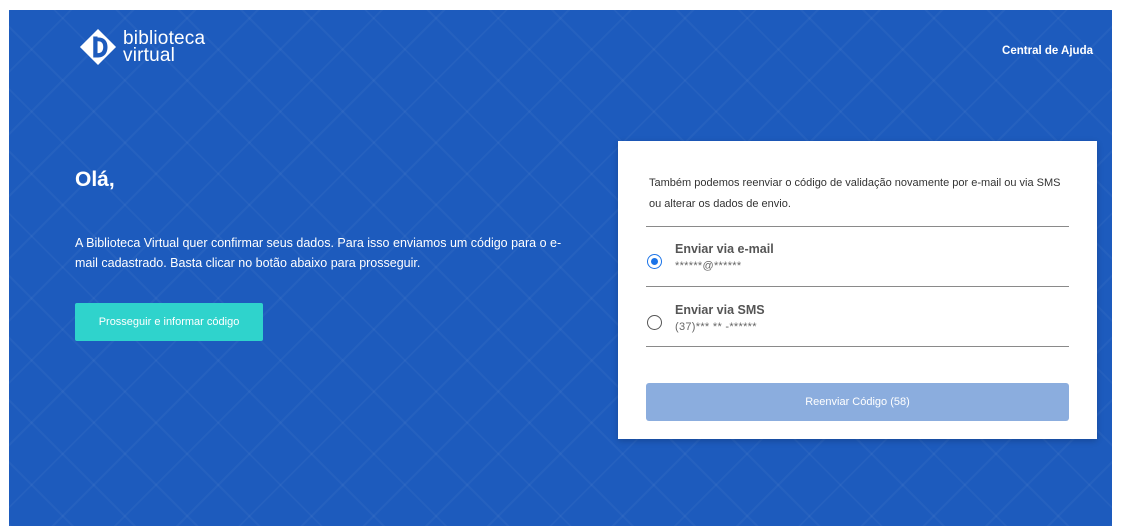 Image resolution: width=1125 pixels, height=526 pixels. I want to click on biblioteca-virtual-logo-icon, so click(98, 47).